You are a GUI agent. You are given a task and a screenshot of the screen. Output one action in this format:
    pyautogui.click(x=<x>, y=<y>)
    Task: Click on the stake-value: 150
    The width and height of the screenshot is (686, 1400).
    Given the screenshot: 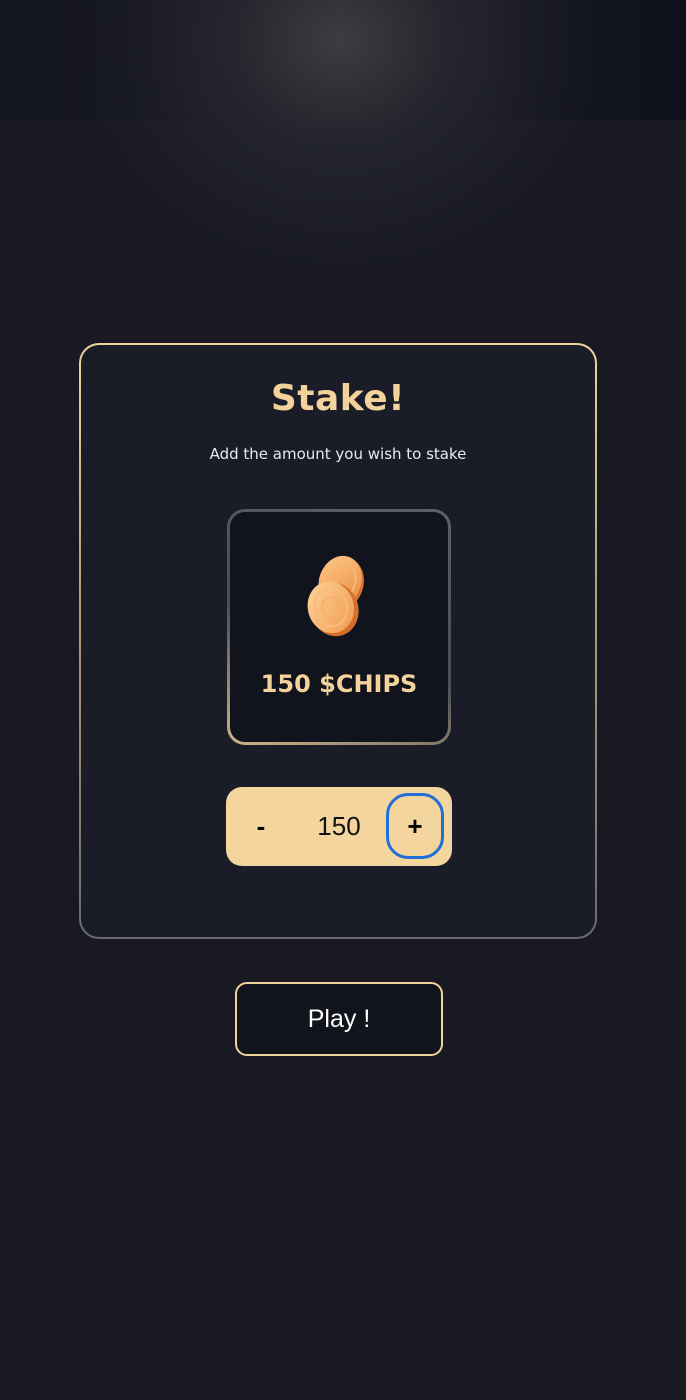 What is the action you would take?
    pyautogui.click(x=339, y=826)
    